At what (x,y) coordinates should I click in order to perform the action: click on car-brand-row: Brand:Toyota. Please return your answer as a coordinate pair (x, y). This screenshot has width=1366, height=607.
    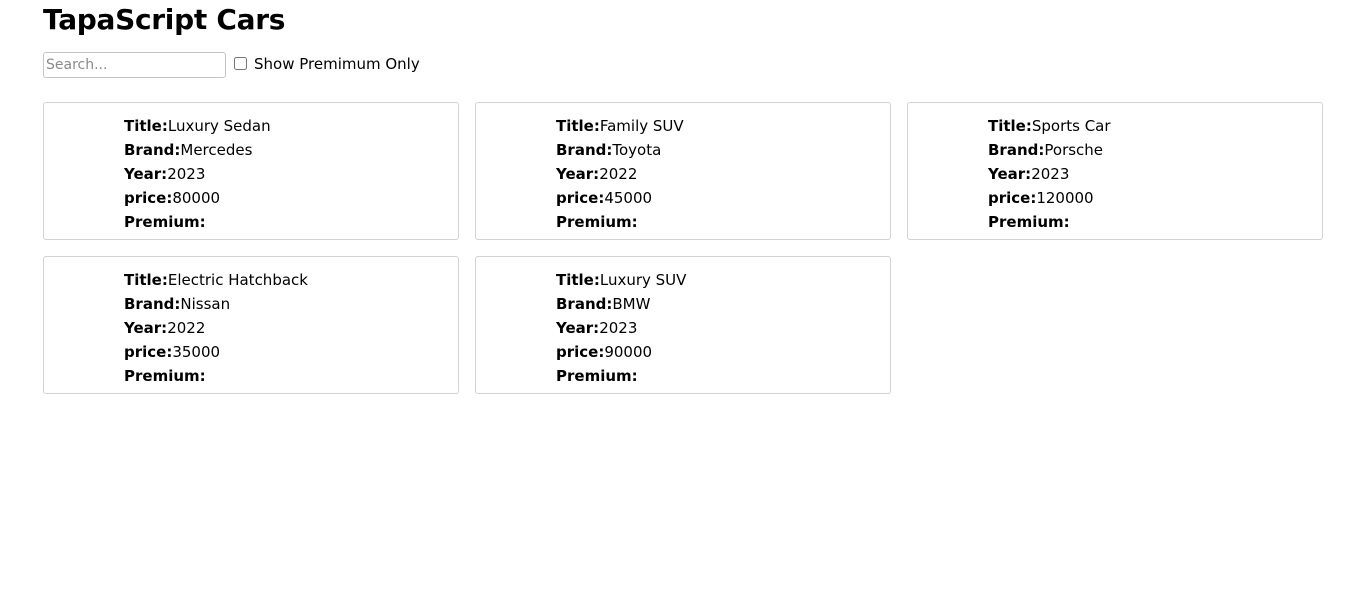
    Looking at the image, I should click on (723, 150).